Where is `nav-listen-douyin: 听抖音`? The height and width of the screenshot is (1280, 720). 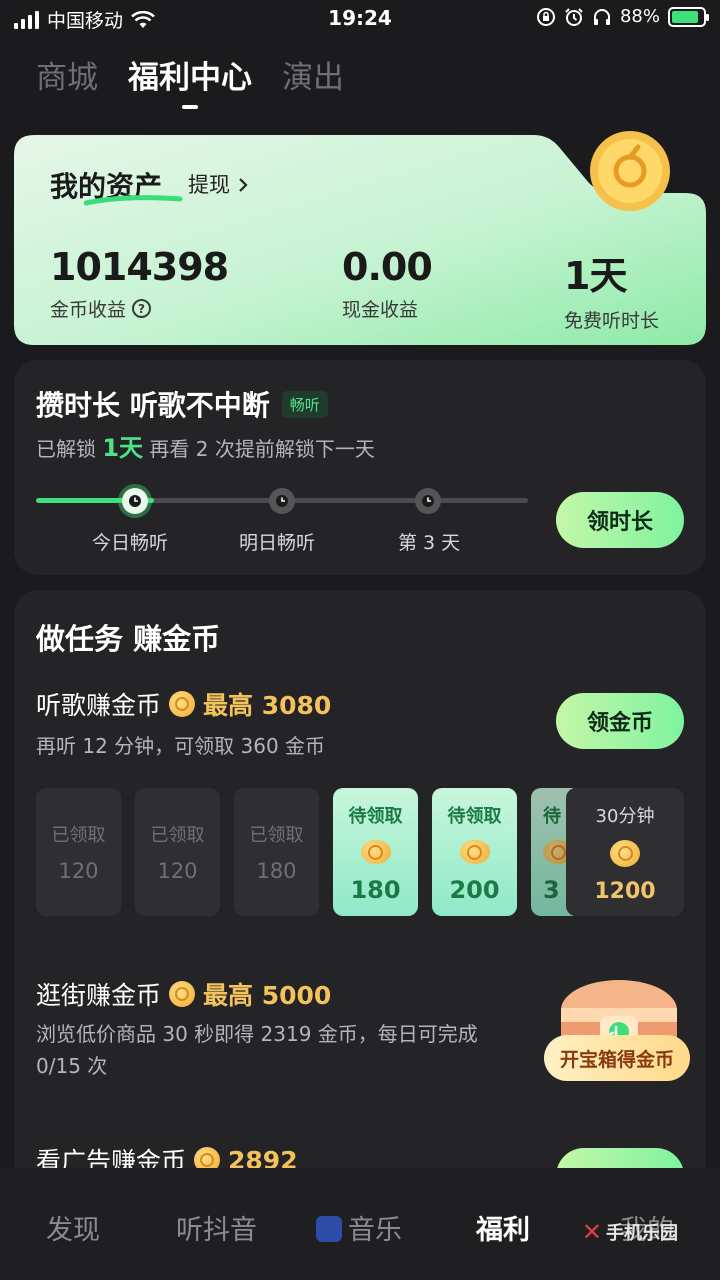 nav-listen-douyin: 听抖音 is located at coordinates (216, 1227).